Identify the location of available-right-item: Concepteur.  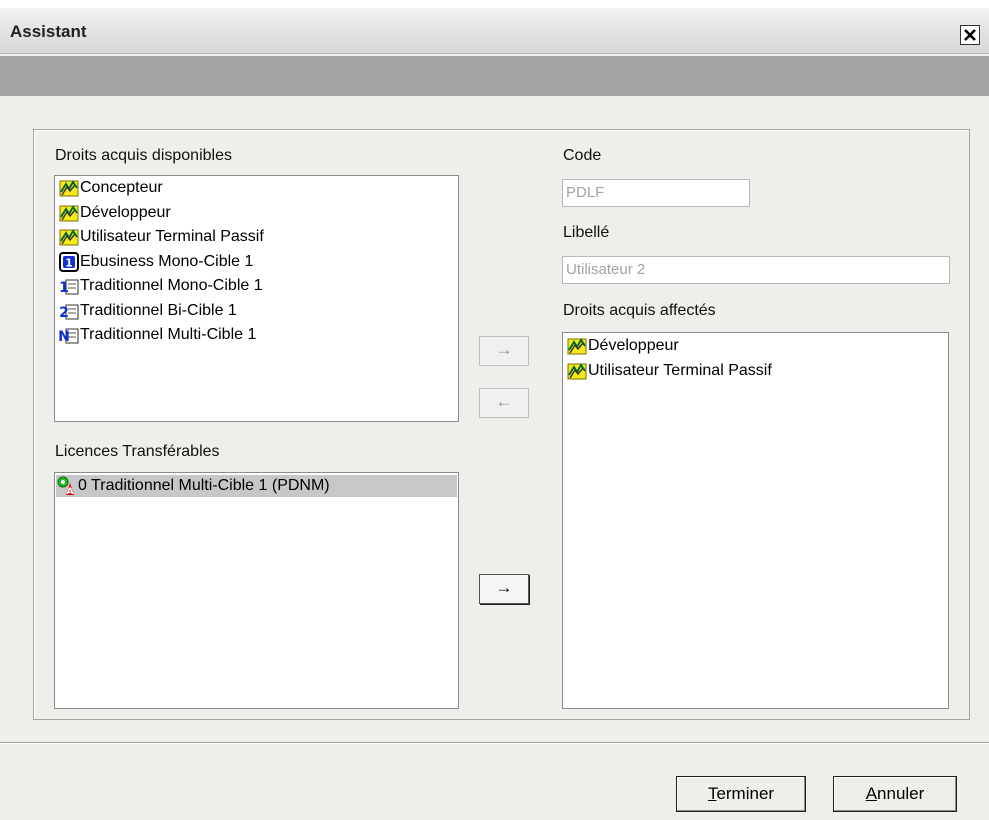
(110, 188).